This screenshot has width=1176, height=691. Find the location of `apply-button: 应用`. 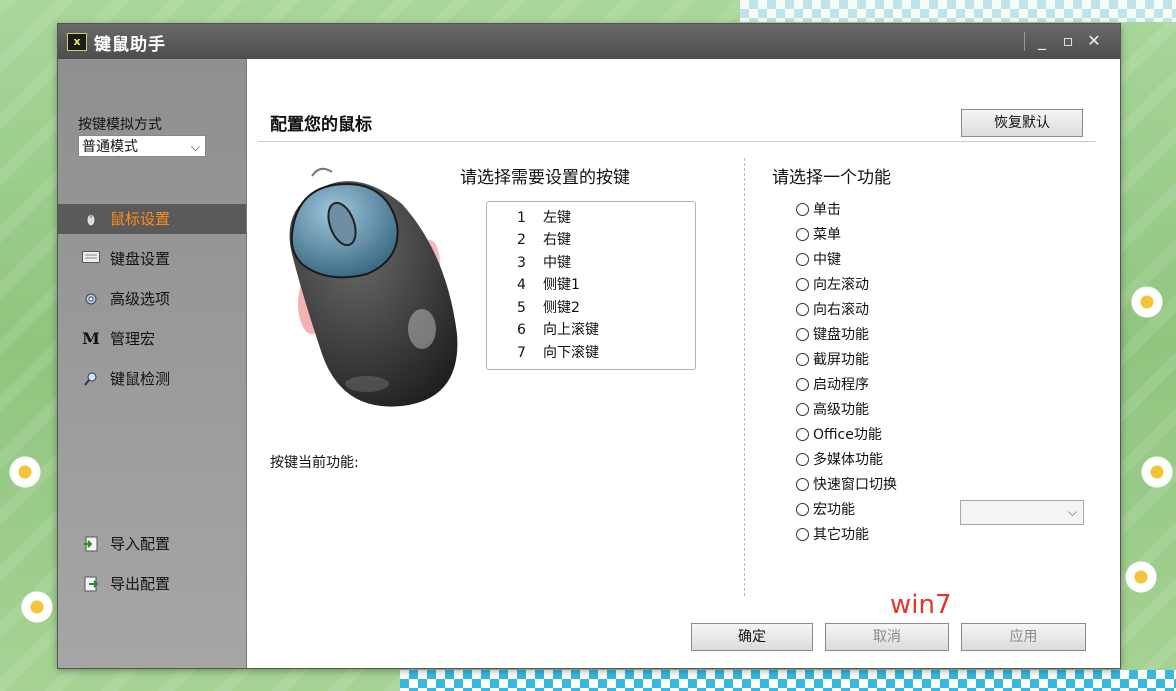

apply-button: 应用 is located at coordinates (1023, 637).